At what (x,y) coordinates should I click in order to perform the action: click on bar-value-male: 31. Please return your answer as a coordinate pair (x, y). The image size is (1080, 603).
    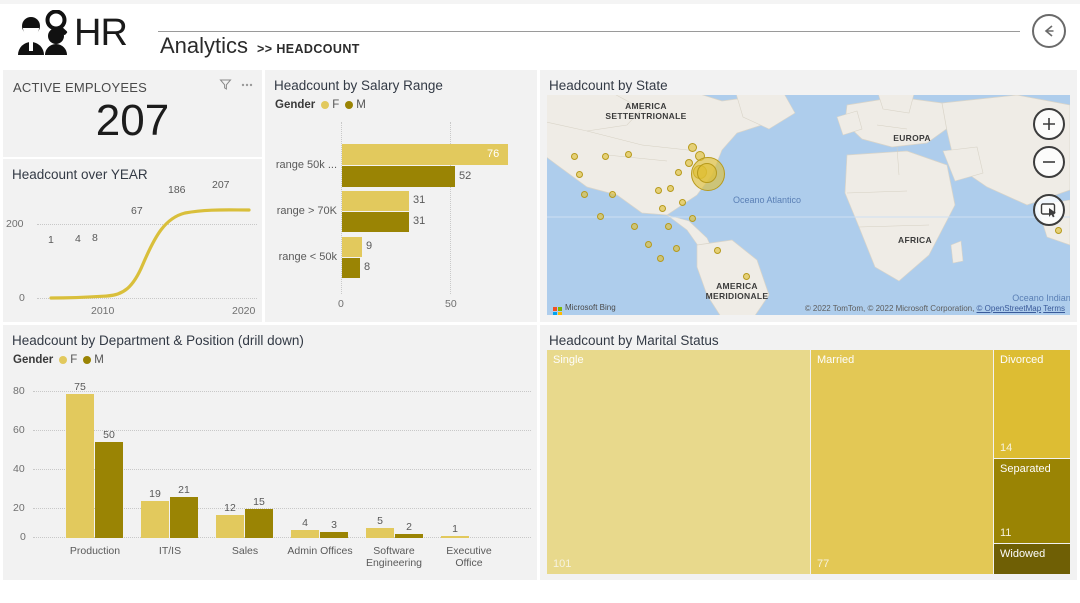
    Looking at the image, I should click on (419, 221).